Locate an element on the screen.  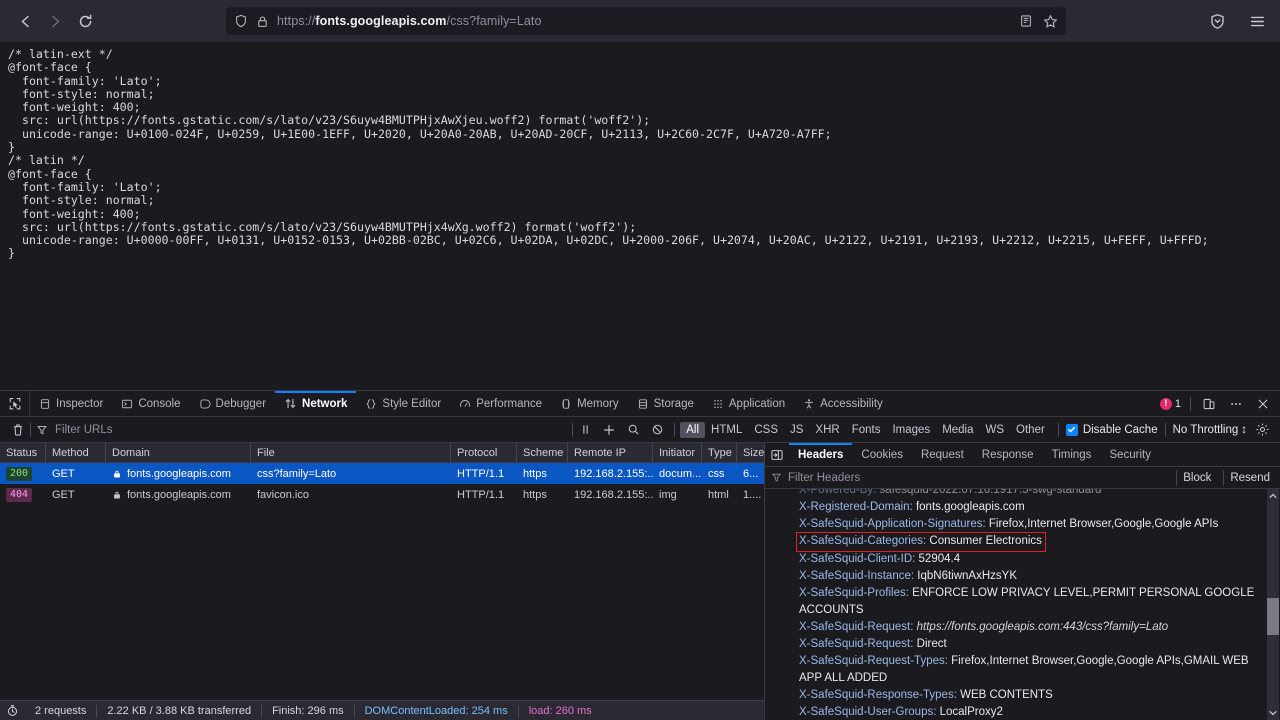
header-row: X-SafeSquid-Response-Types: WEB CONTENTS is located at coordinates (1018, 695).